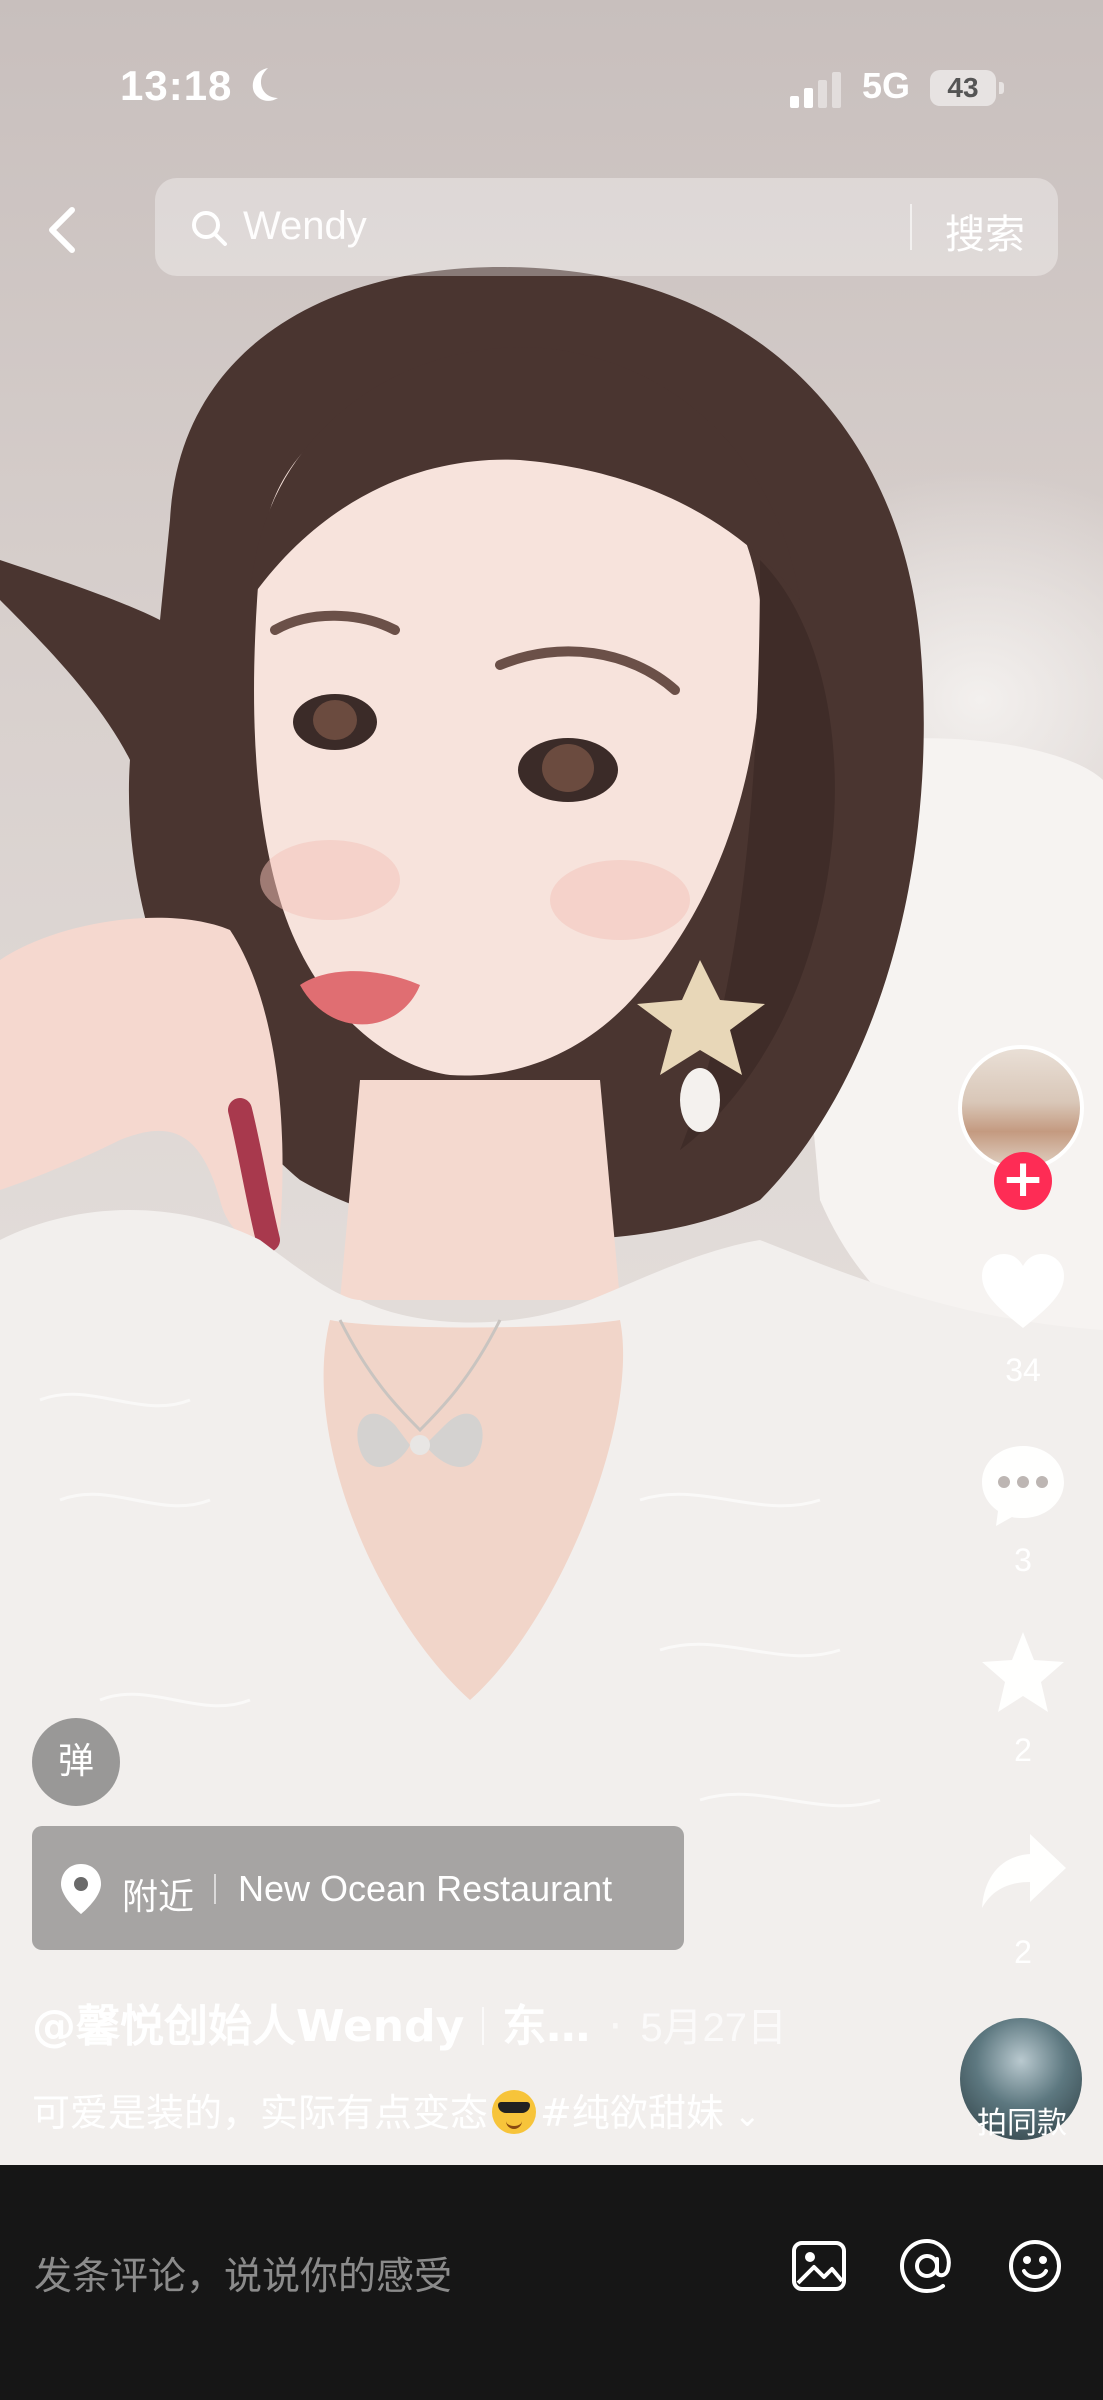 The image size is (1103, 2400). Describe the element at coordinates (260, 2113) in the screenshot. I see `caption-text: 可爱是装的，实际有点变态` at that location.